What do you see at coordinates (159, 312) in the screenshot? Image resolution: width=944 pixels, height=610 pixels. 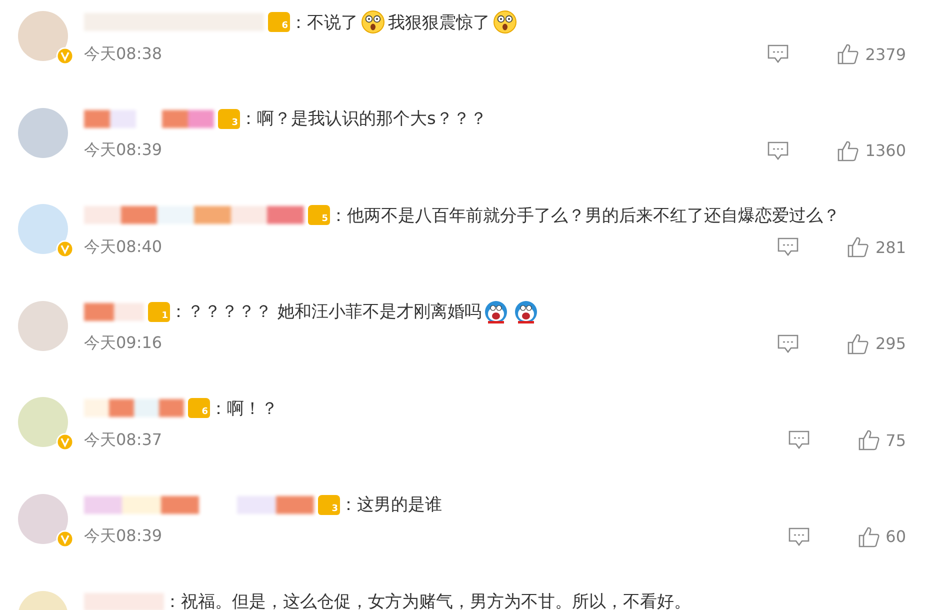 I see `crown-level-badge: 1` at bounding box center [159, 312].